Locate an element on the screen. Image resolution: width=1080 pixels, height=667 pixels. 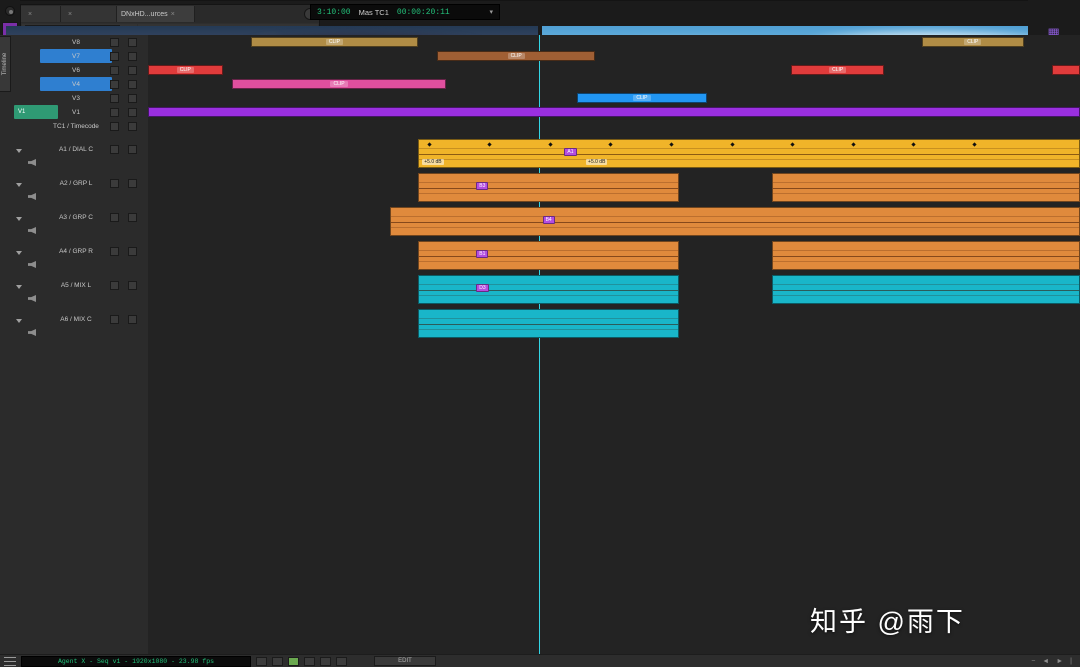
bins-panel-dot-icon is located at coordinates (10, 11).